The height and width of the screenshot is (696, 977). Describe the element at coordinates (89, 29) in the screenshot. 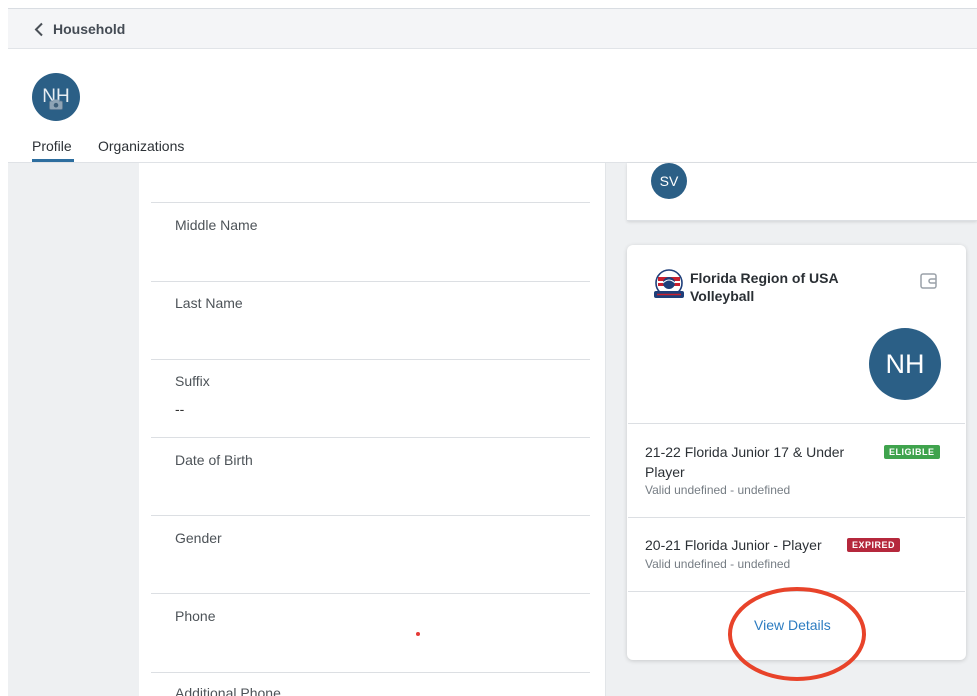

I see `back-label: Household` at that location.